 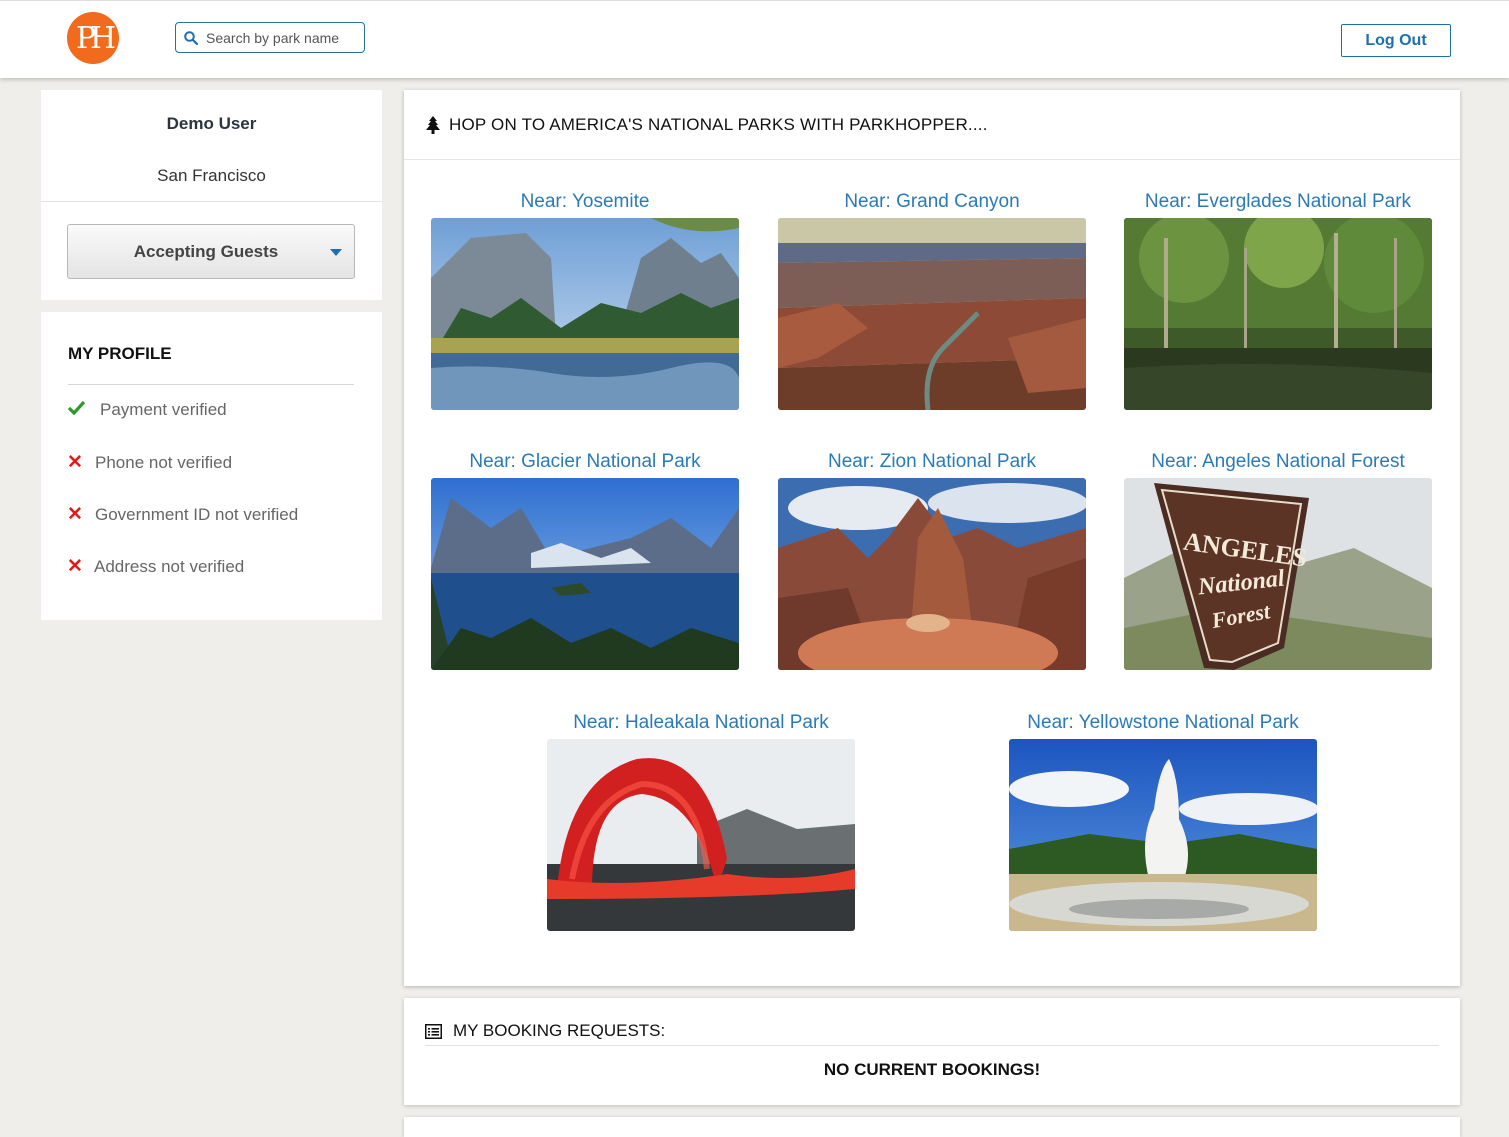 I want to click on park-tile-grand-canyon: Near: Grand Canyon, so click(x=932, y=300).